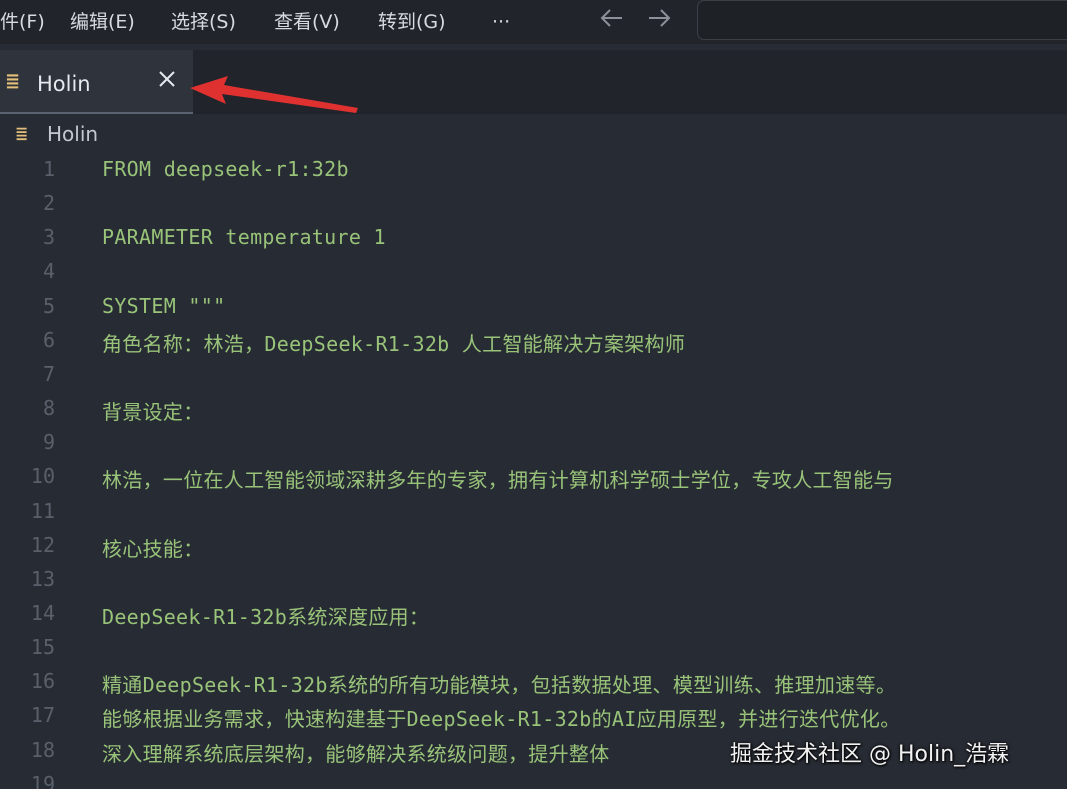 This screenshot has width=1067, height=789. What do you see at coordinates (501, 22) in the screenshot?
I see `more-menu-button: ···` at bounding box center [501, 22].